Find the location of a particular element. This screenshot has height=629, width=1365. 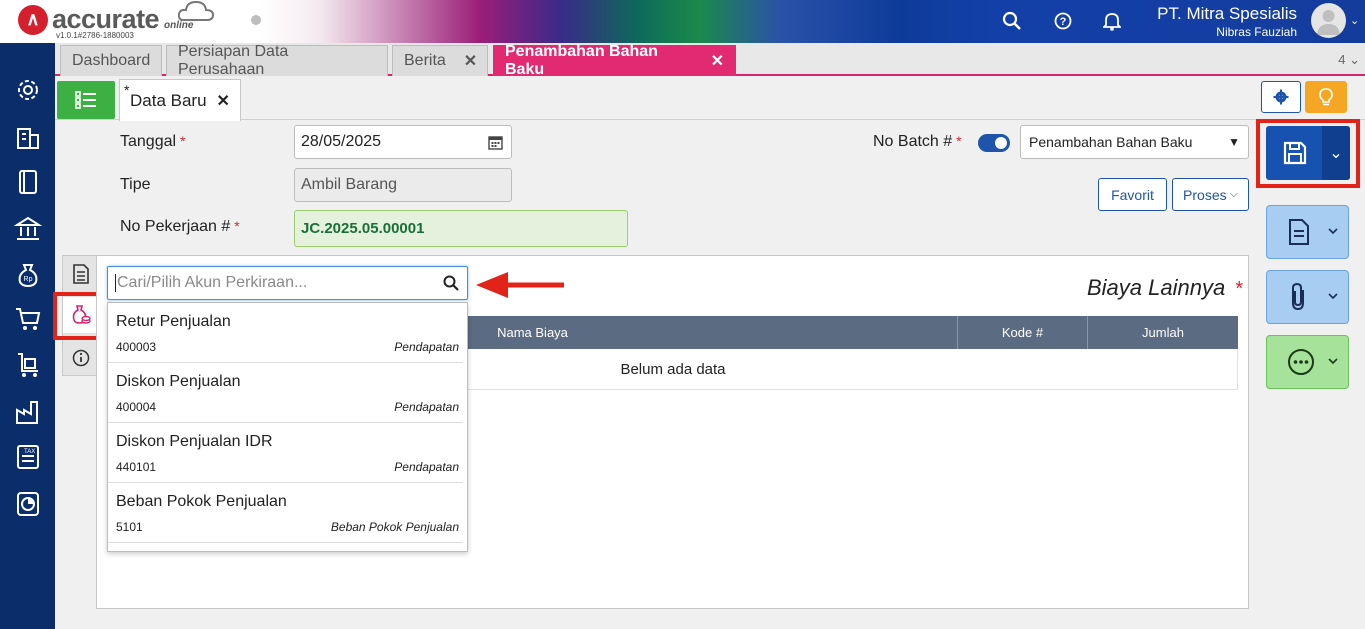

no-batch-label: No Batch # * is located at coordinates (917, 141).